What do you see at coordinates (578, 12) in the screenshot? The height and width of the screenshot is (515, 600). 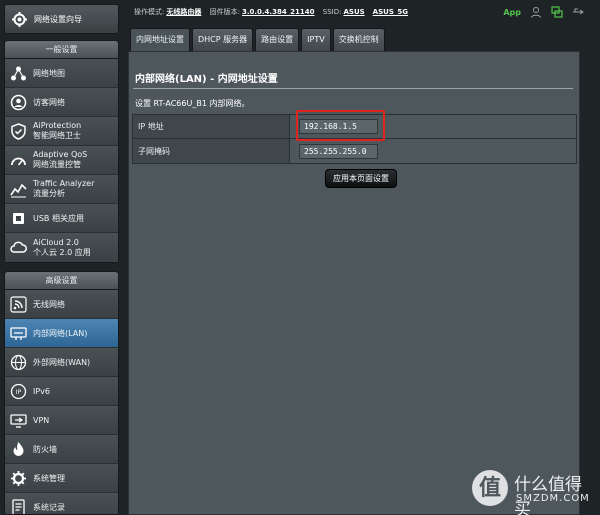 I see `usb-status-icon` at bounding box center [578, 12].